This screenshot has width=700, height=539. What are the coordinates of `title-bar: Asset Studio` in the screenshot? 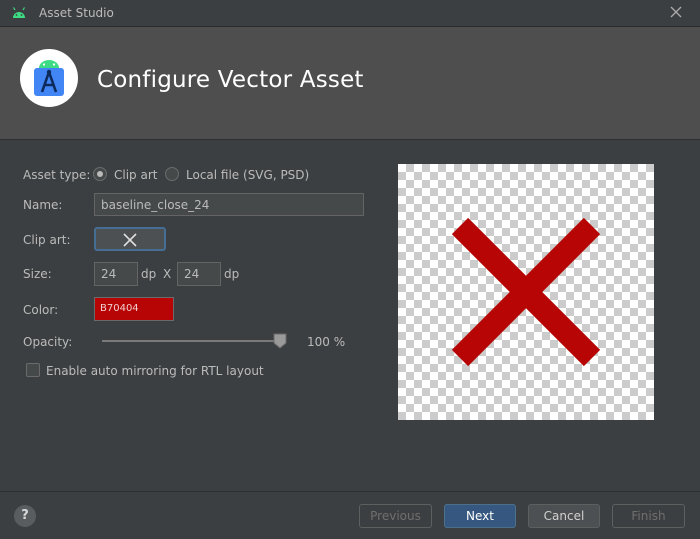 It's located at (350, 13).